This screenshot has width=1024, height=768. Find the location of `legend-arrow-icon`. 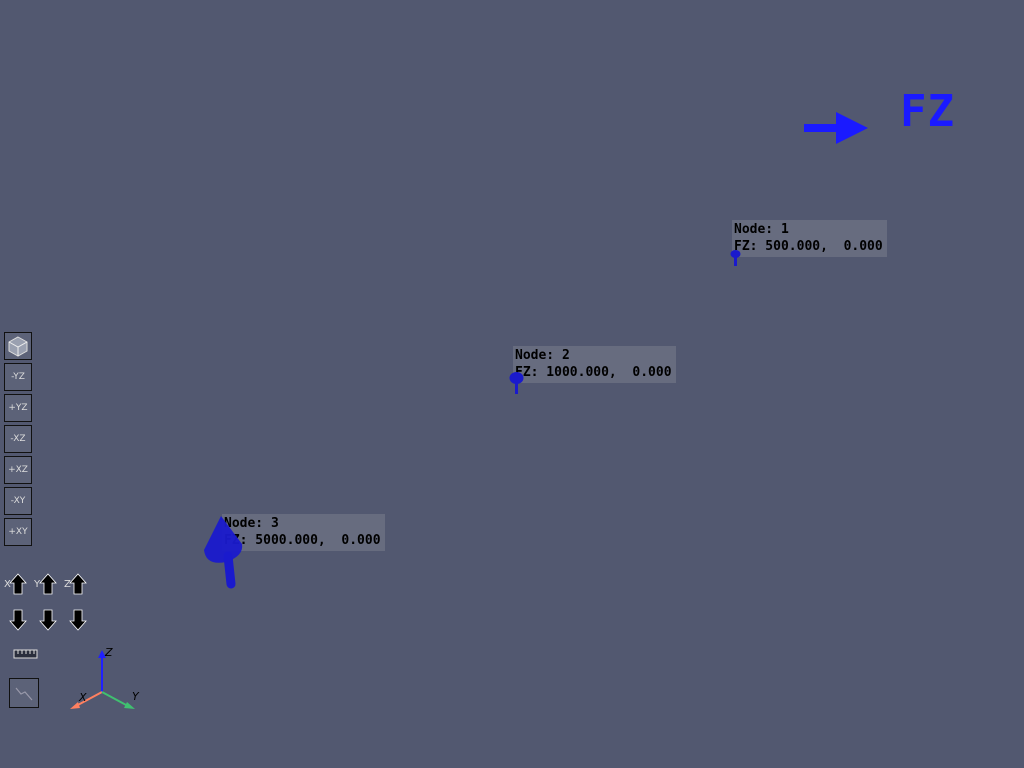

legend-arrow-icon is located at coordinates (836, 128).